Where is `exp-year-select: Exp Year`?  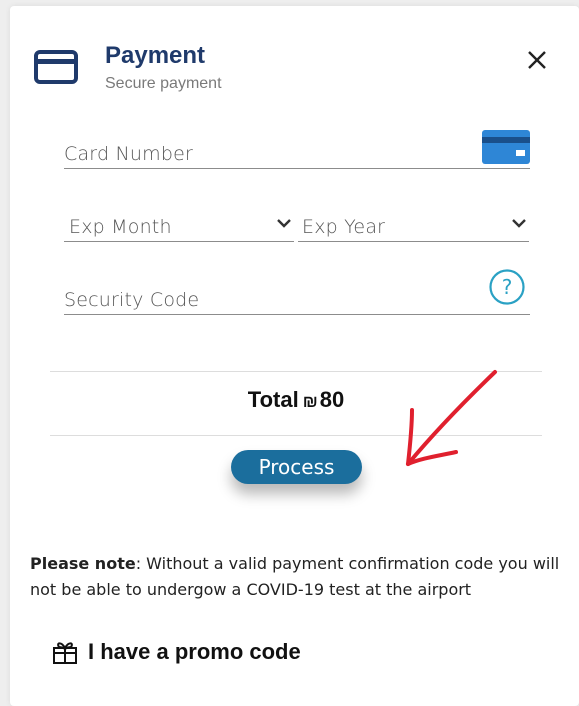 exp-year-select: Exp Year is located at coordinates (413, 225).